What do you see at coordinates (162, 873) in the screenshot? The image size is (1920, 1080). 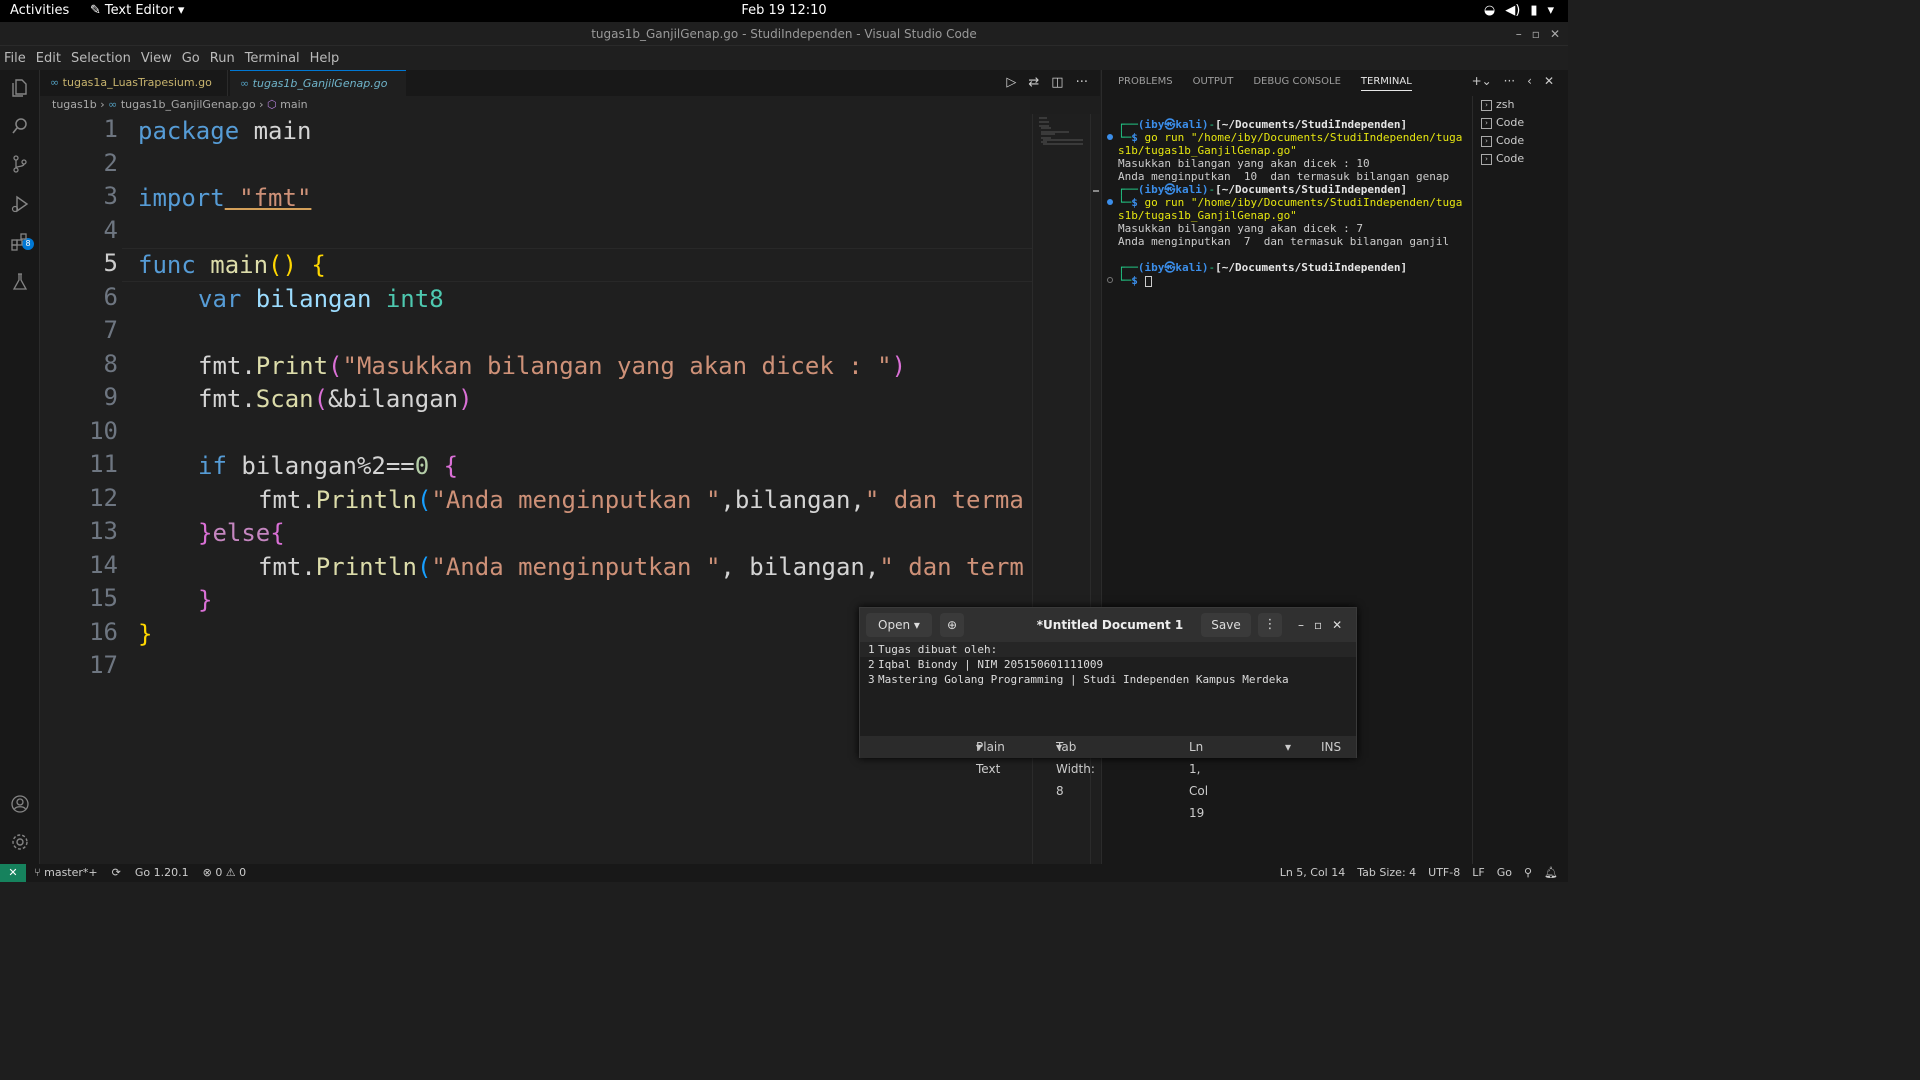 I see `go-version: Go 1.20.1` at bounding box center [162, 873].